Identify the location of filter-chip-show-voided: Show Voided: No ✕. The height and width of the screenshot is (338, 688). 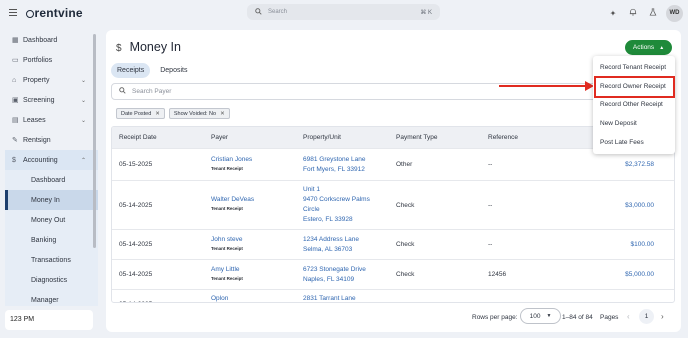
(199, 113).